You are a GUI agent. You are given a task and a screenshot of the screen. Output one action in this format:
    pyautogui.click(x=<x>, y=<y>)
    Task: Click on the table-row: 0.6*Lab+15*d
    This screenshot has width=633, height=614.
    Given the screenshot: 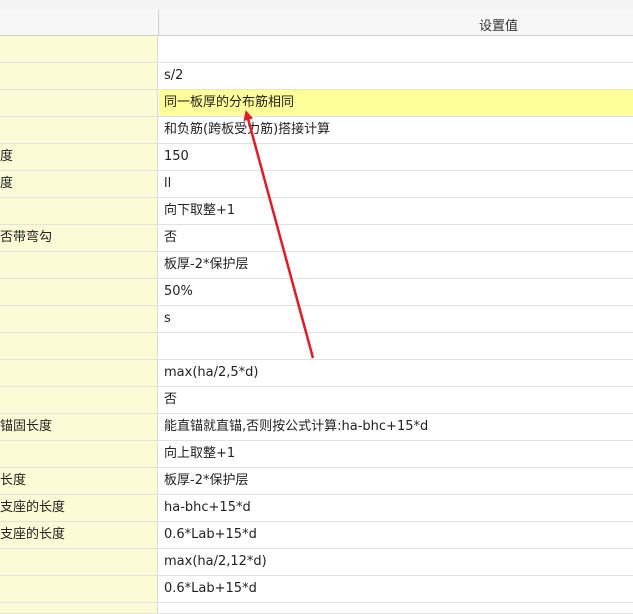 What is the action you would take?
    pyautogui.click(x=316, y=589)
    